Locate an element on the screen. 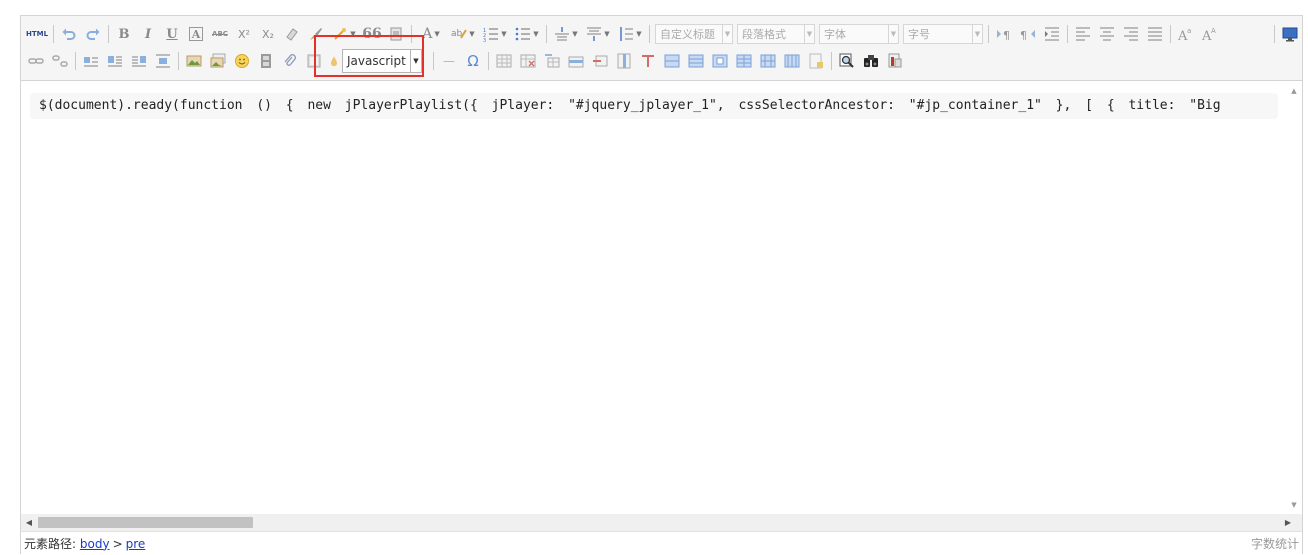  format-painter-button is located at coordinates (316, 34).